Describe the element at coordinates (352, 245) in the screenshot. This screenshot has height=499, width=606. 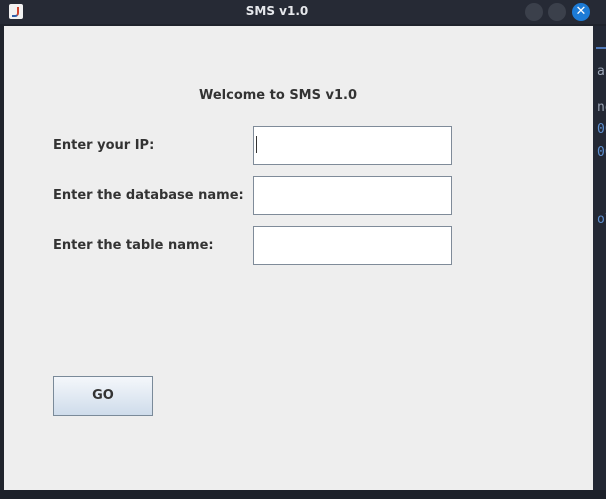
I see `table-name-input` at that location.